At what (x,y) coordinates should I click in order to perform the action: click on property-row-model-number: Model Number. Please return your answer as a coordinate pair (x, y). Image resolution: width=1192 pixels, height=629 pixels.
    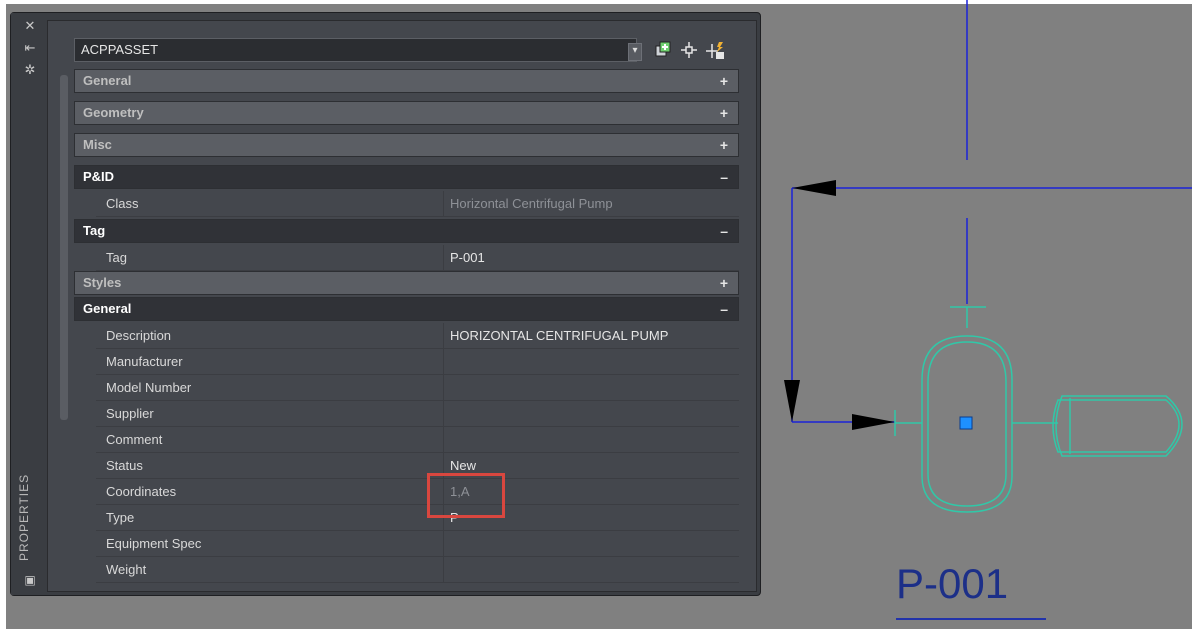
    Looking at the image, I should click on (406, 388).